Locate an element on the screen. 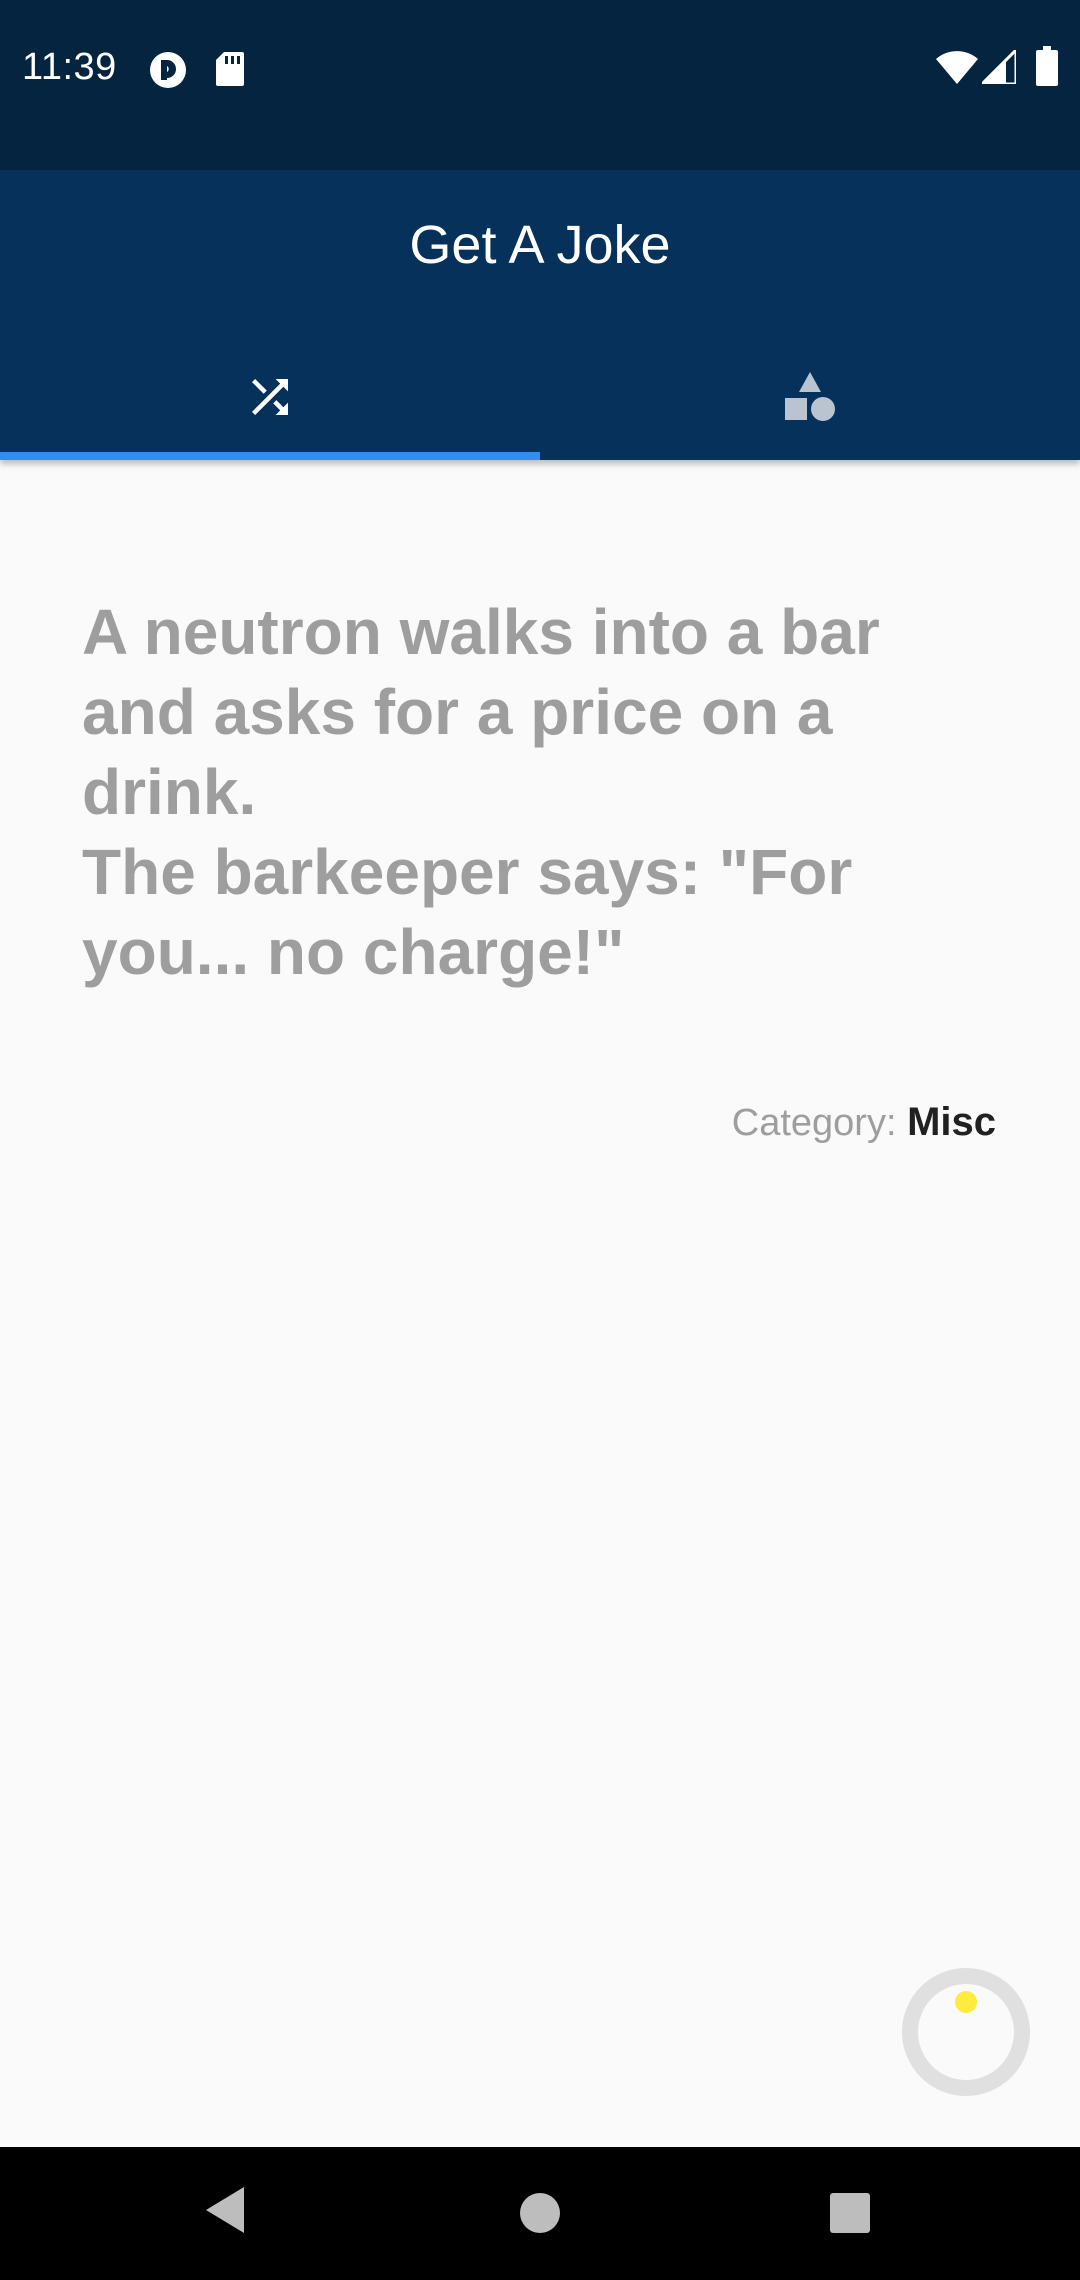  cell-signal-icon is located at coordinates (998, 67).